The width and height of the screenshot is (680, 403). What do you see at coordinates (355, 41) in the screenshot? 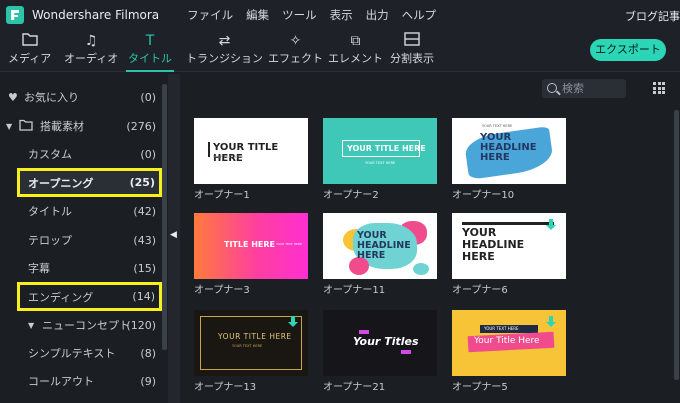
I see `element-icon: ⧉` at bounding box center [355, 41].